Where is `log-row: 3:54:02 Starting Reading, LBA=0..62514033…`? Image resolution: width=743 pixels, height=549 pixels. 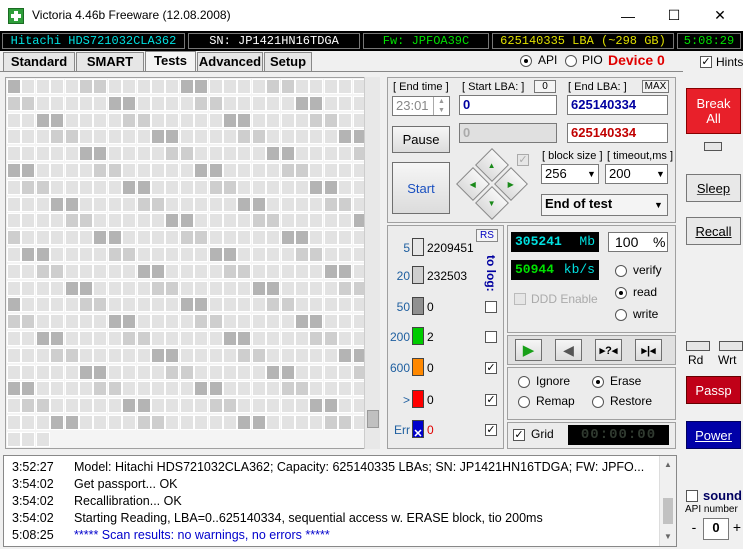
log-row: 3:54:02 Starting Reading, LBA=0..62514033… is located at coordinates (277, 519).